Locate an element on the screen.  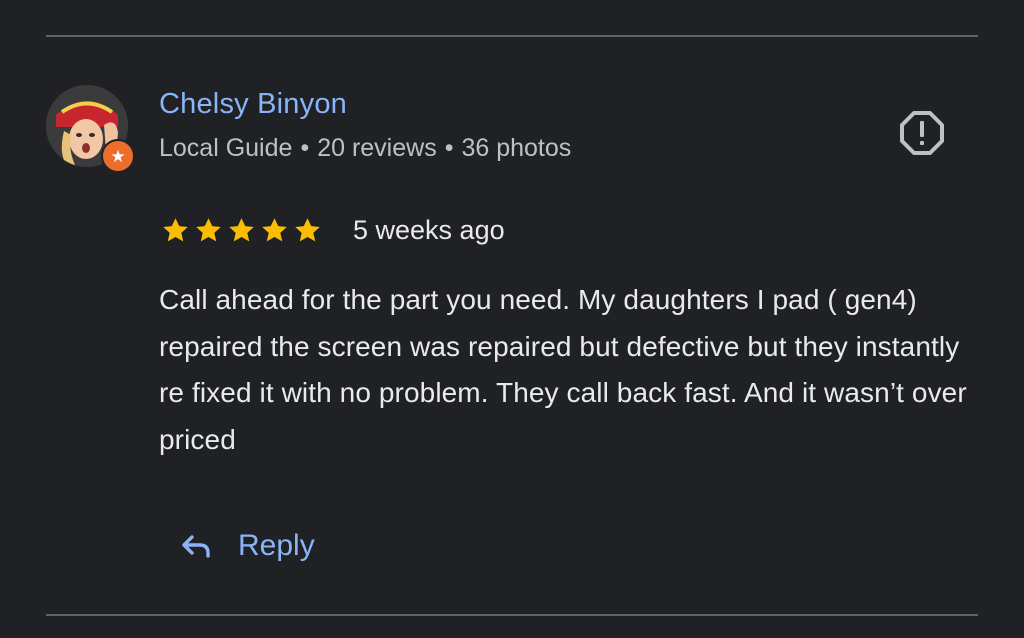
star-badge-icon: ★ is located at coordinates (118, 156).